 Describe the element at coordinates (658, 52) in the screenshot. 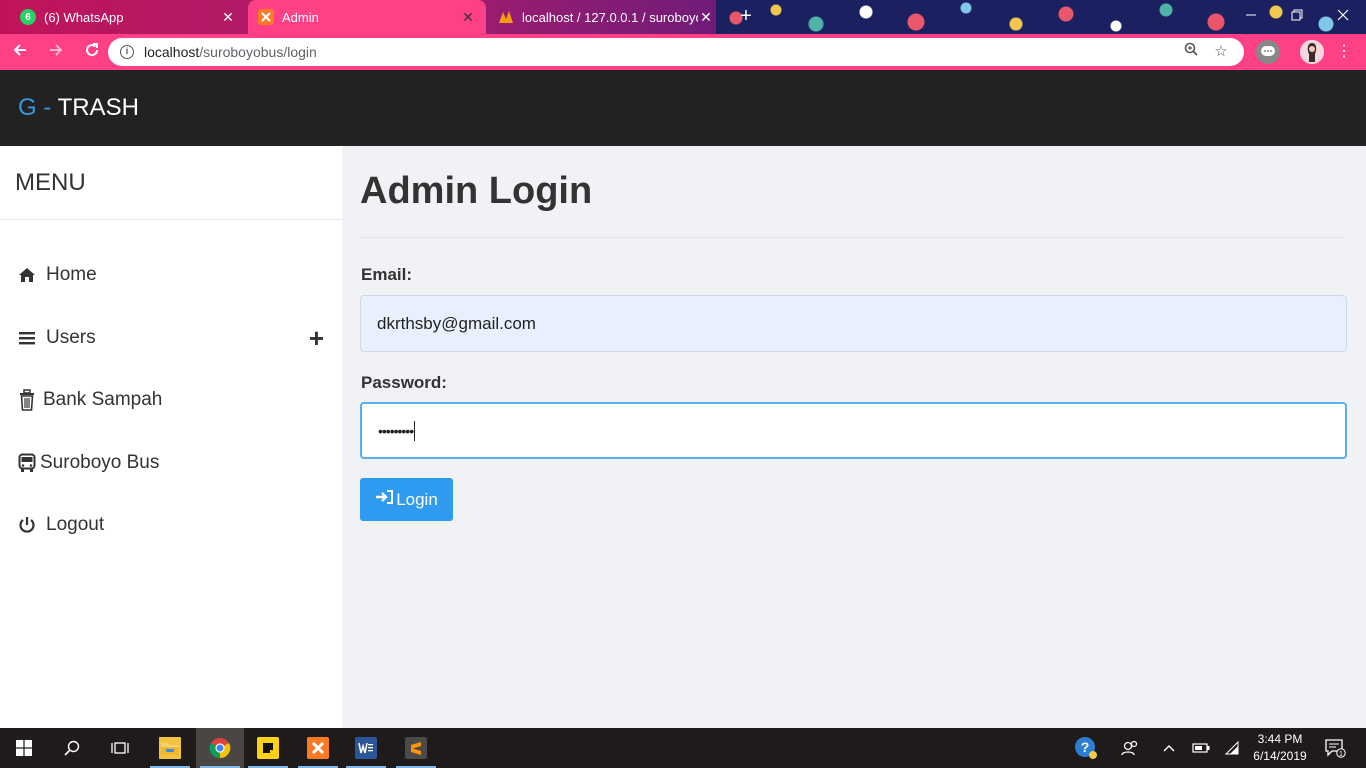

I see `url-text: localhost/suroboyobus/login` at that location.